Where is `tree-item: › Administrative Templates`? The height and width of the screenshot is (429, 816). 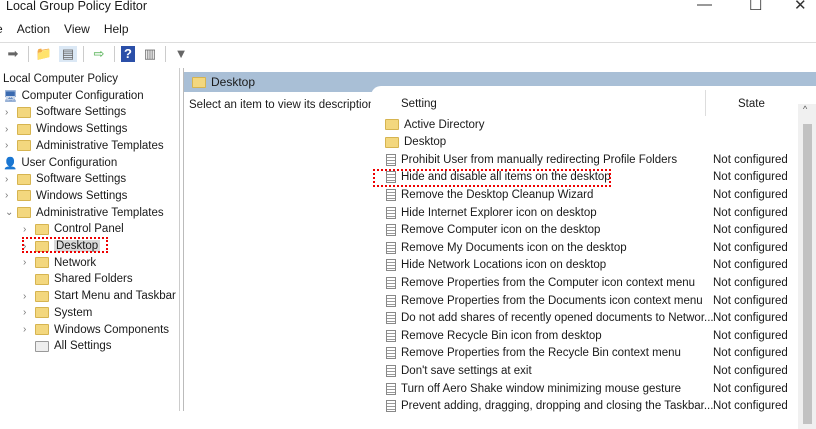
tree-item: › Administrative Templates is located at coordinates (84, 146).